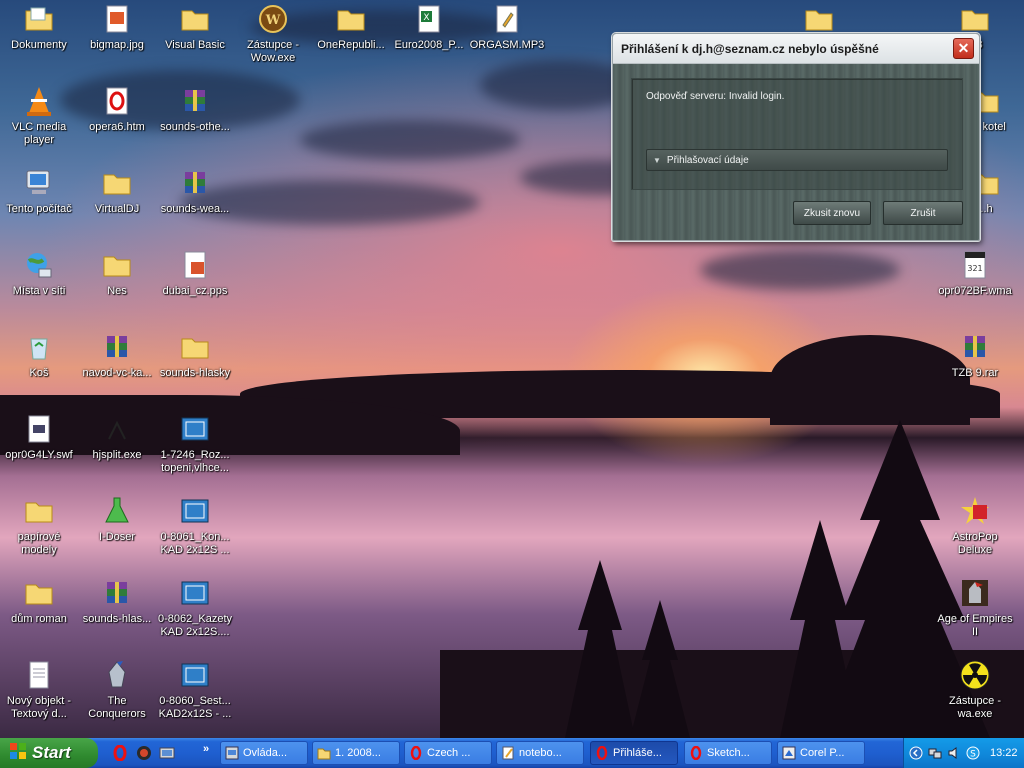  What do you see at coordinates (117, 27) in the screenshot?
I see `desktop-icon-bigmap: bigmap.jpg` at bounding box center [117, 27].